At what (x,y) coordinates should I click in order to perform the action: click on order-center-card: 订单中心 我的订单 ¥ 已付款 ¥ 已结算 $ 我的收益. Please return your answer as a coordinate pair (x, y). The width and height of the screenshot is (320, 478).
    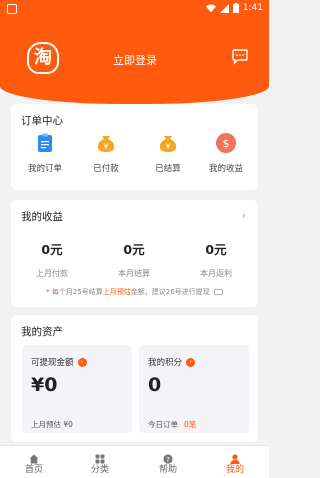
    Looking at the image, I should click on (134, 147).